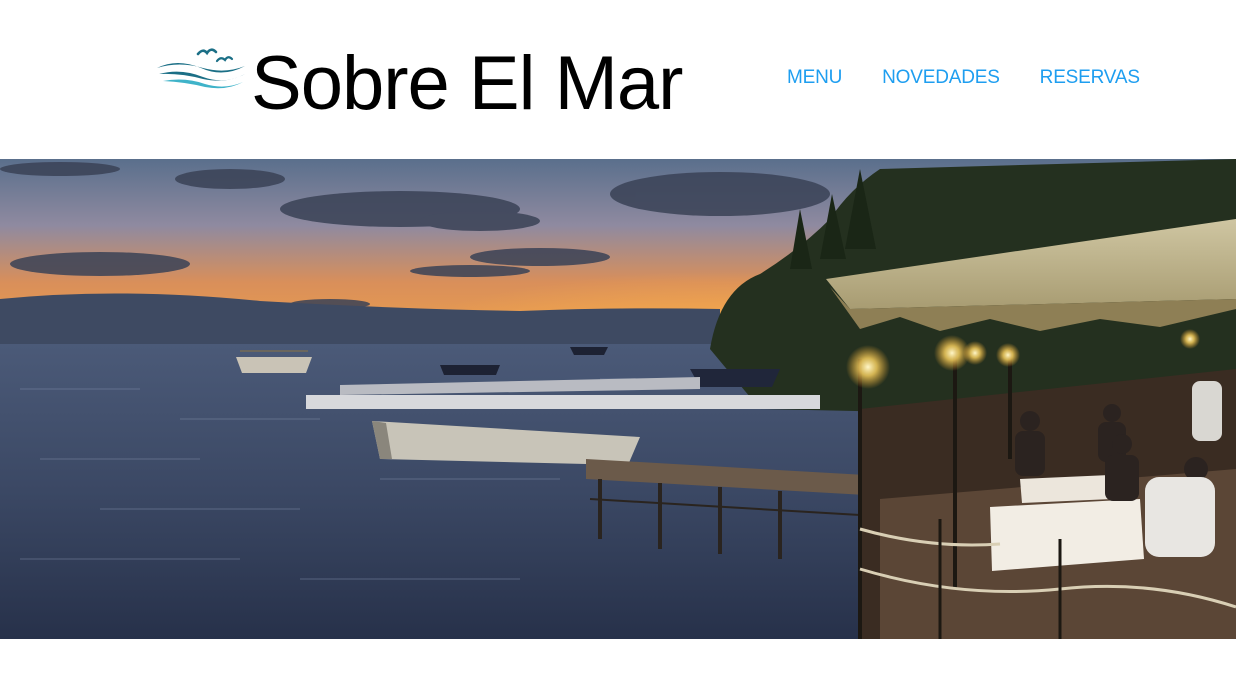  I want to click on nav-novedades-link: NOVEDADES, so click(941, 78).